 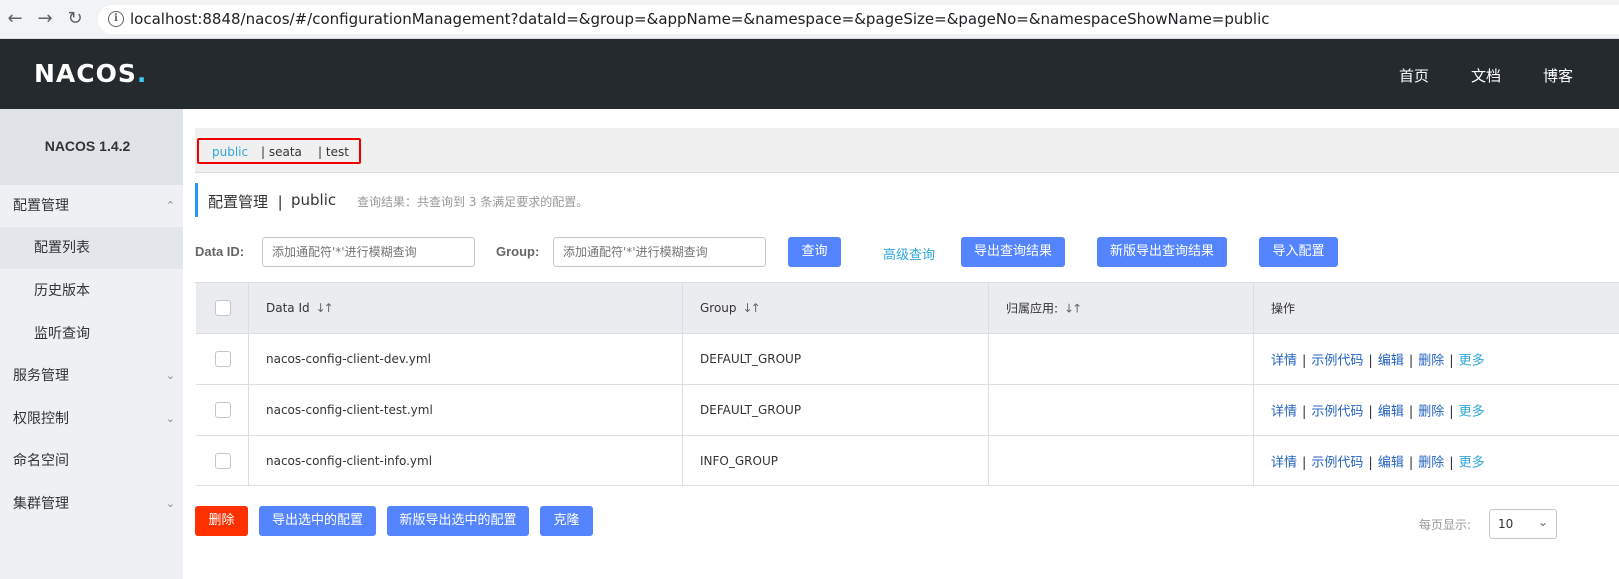 I want to click on page-title-namespace: public, so click(x=314, y=200).